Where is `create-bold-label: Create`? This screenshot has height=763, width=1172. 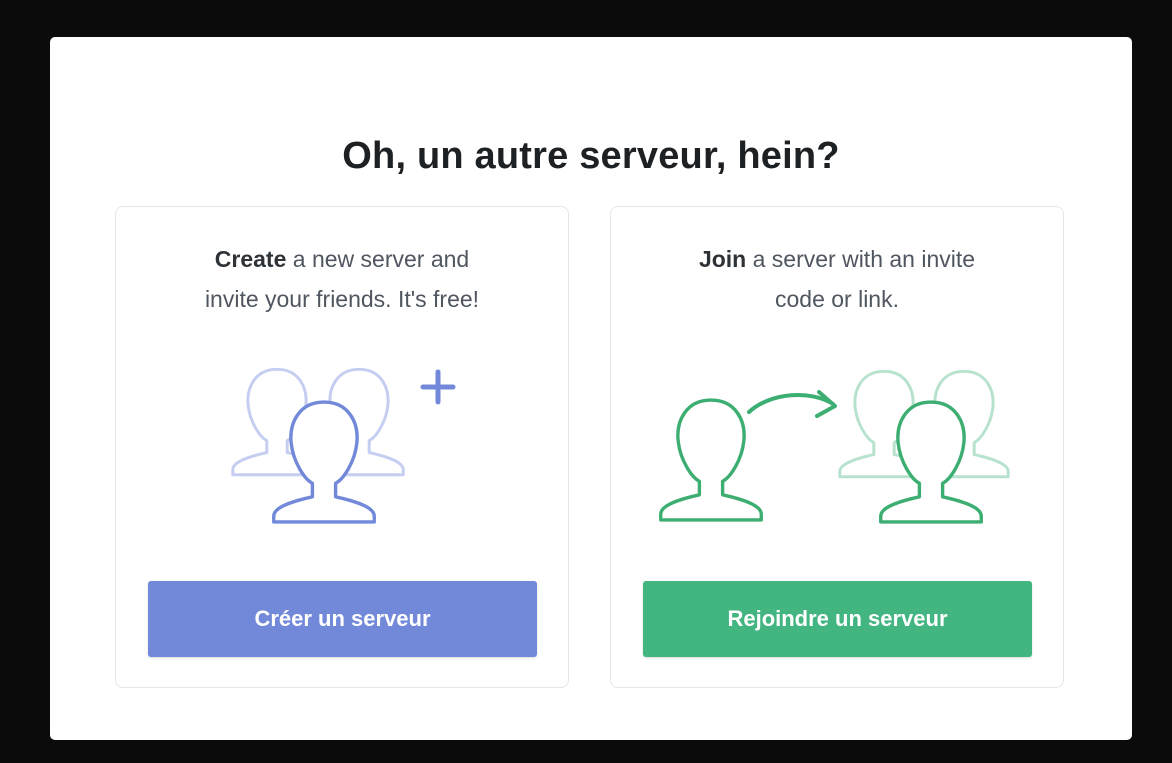 create-bold-label: Create is located at coordinates (250, 259).